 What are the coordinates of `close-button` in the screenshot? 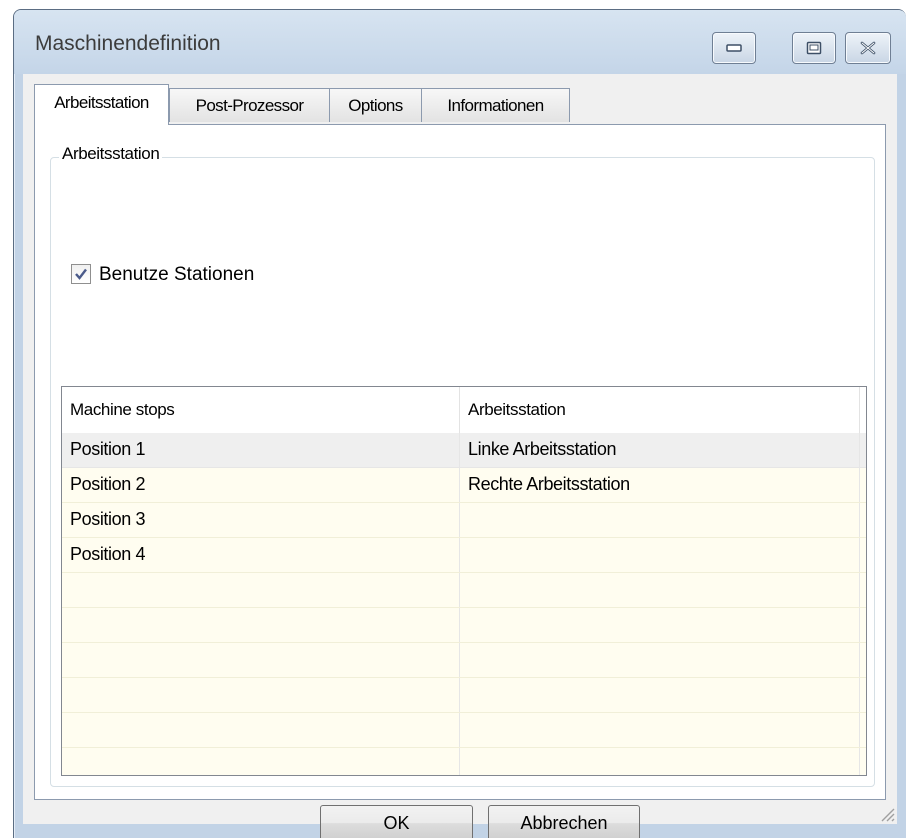 It's located at (868, 48).